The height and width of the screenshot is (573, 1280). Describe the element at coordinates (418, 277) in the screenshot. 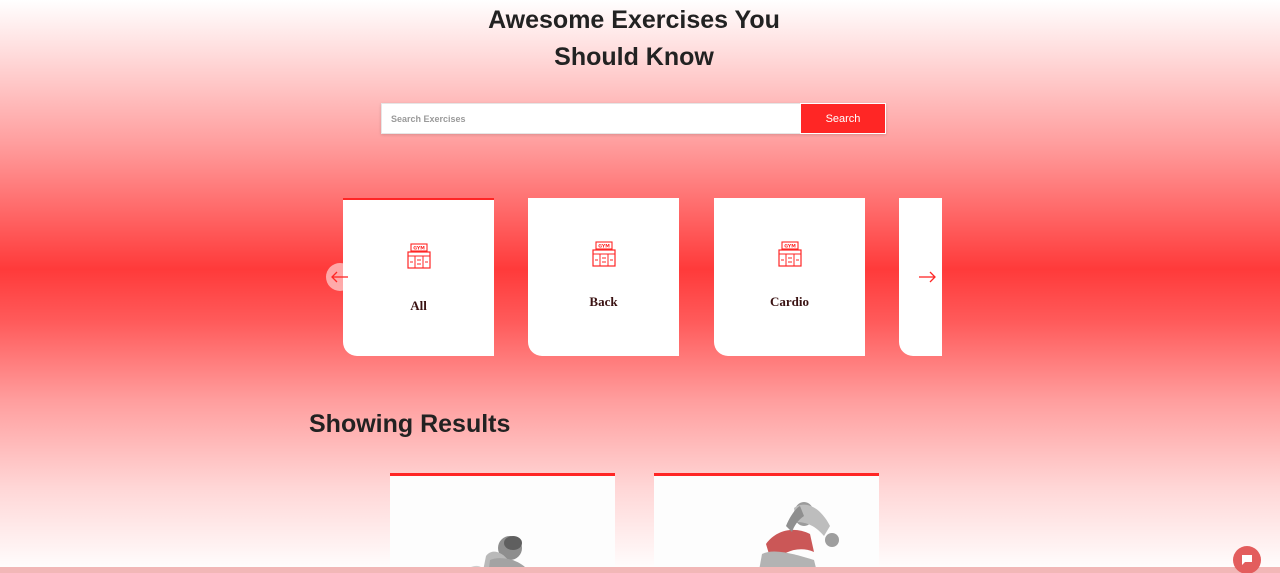

I see `body-part-card-all: GYM All` at that location.